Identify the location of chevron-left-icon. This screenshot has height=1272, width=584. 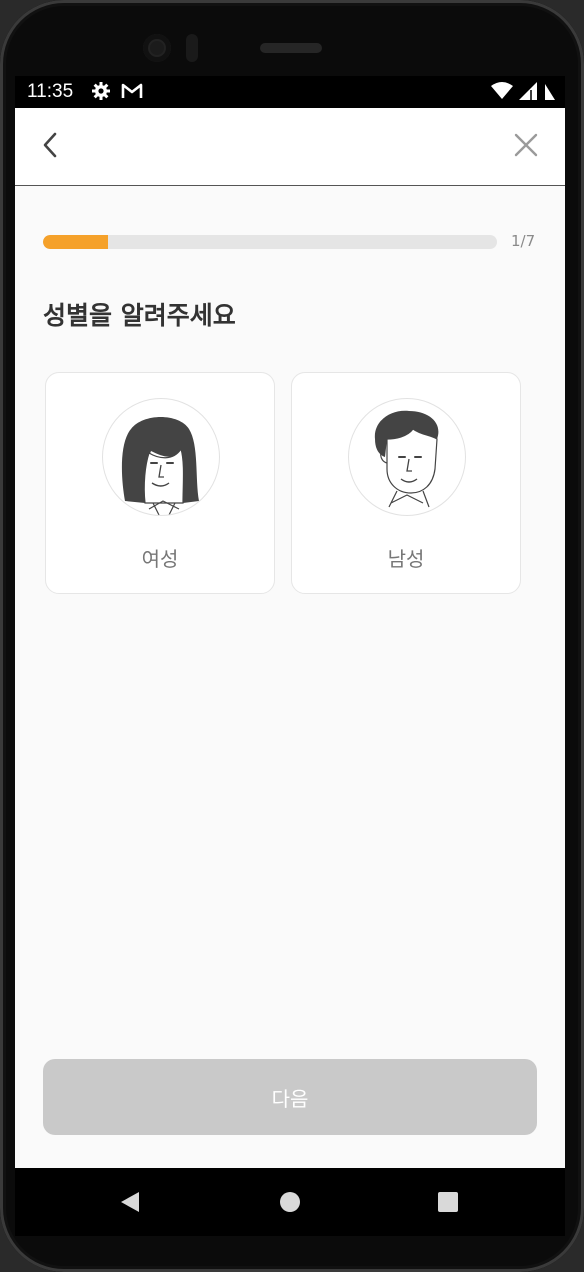
(50, 147).